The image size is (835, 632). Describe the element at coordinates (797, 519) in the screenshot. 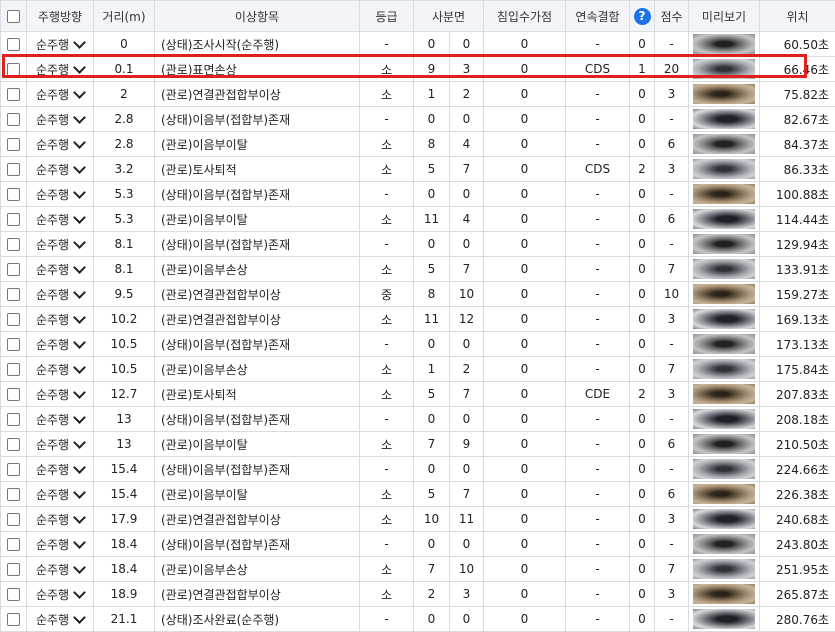

I see `position-cell: 240.68초` at that location.